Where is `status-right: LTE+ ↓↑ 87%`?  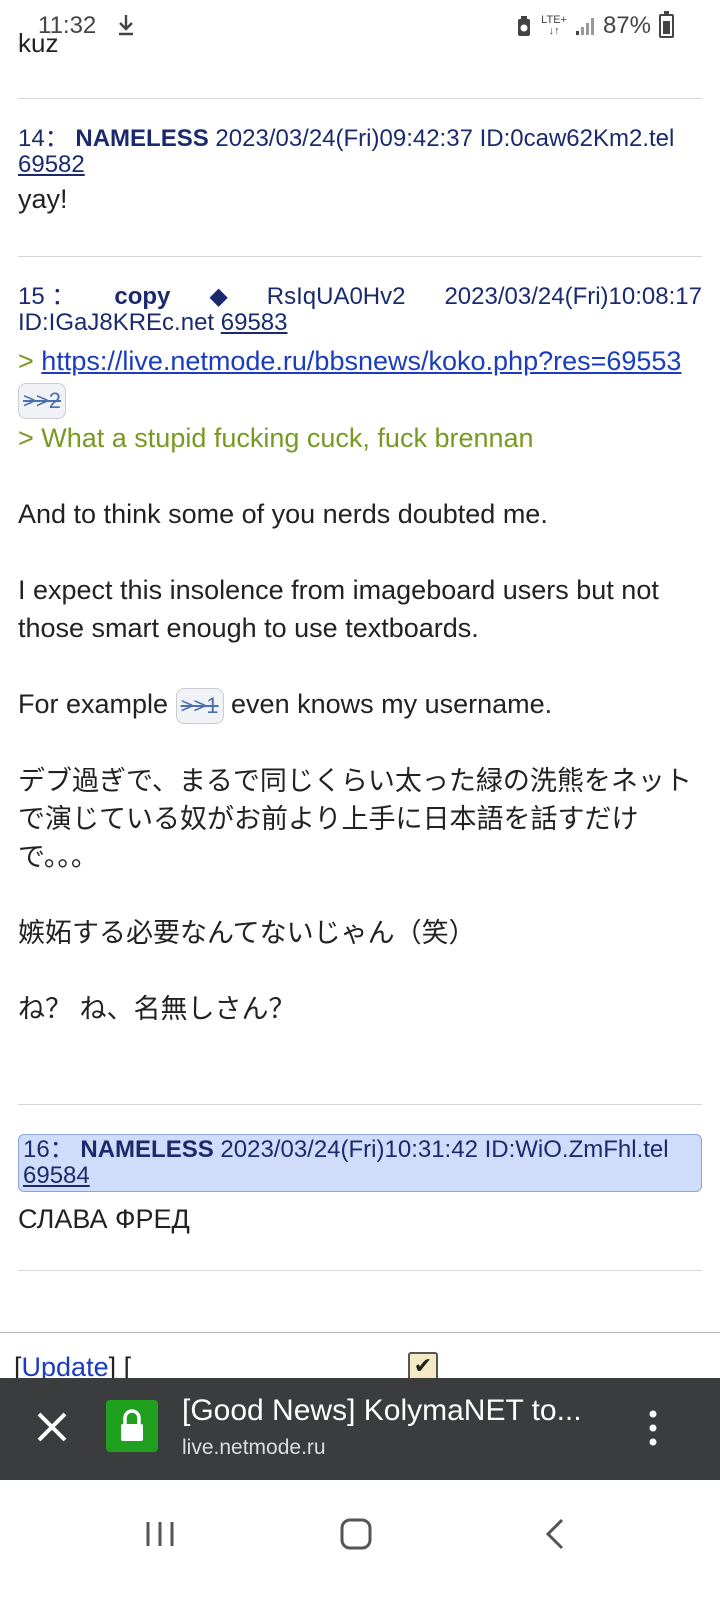
status-right: LTE+ ↓↑ 87% is located at coordinates (594, 25).